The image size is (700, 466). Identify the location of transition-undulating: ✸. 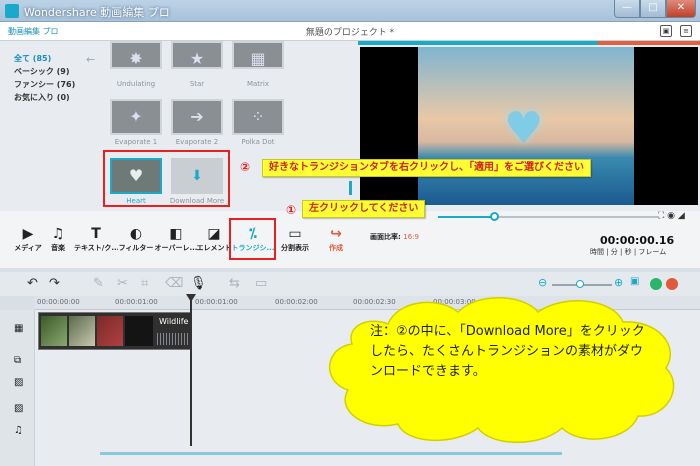
(136, 55).